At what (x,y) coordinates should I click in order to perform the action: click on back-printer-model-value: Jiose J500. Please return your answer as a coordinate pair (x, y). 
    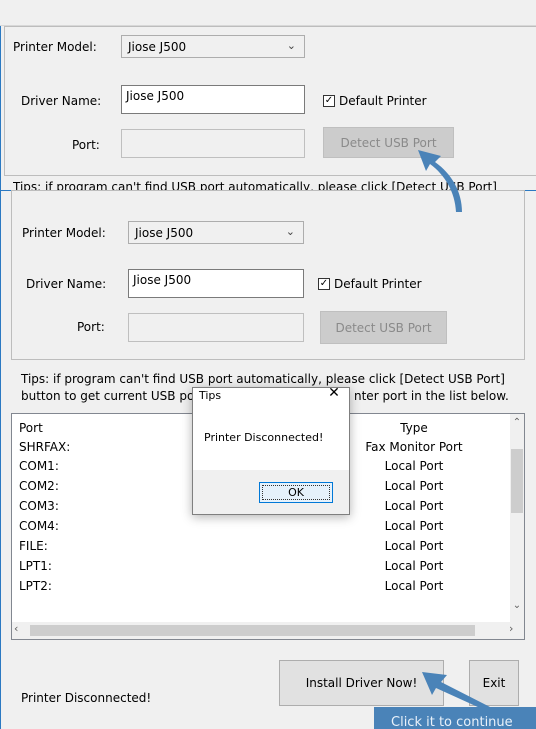
    Looking at the image, I should click on (157, 47).